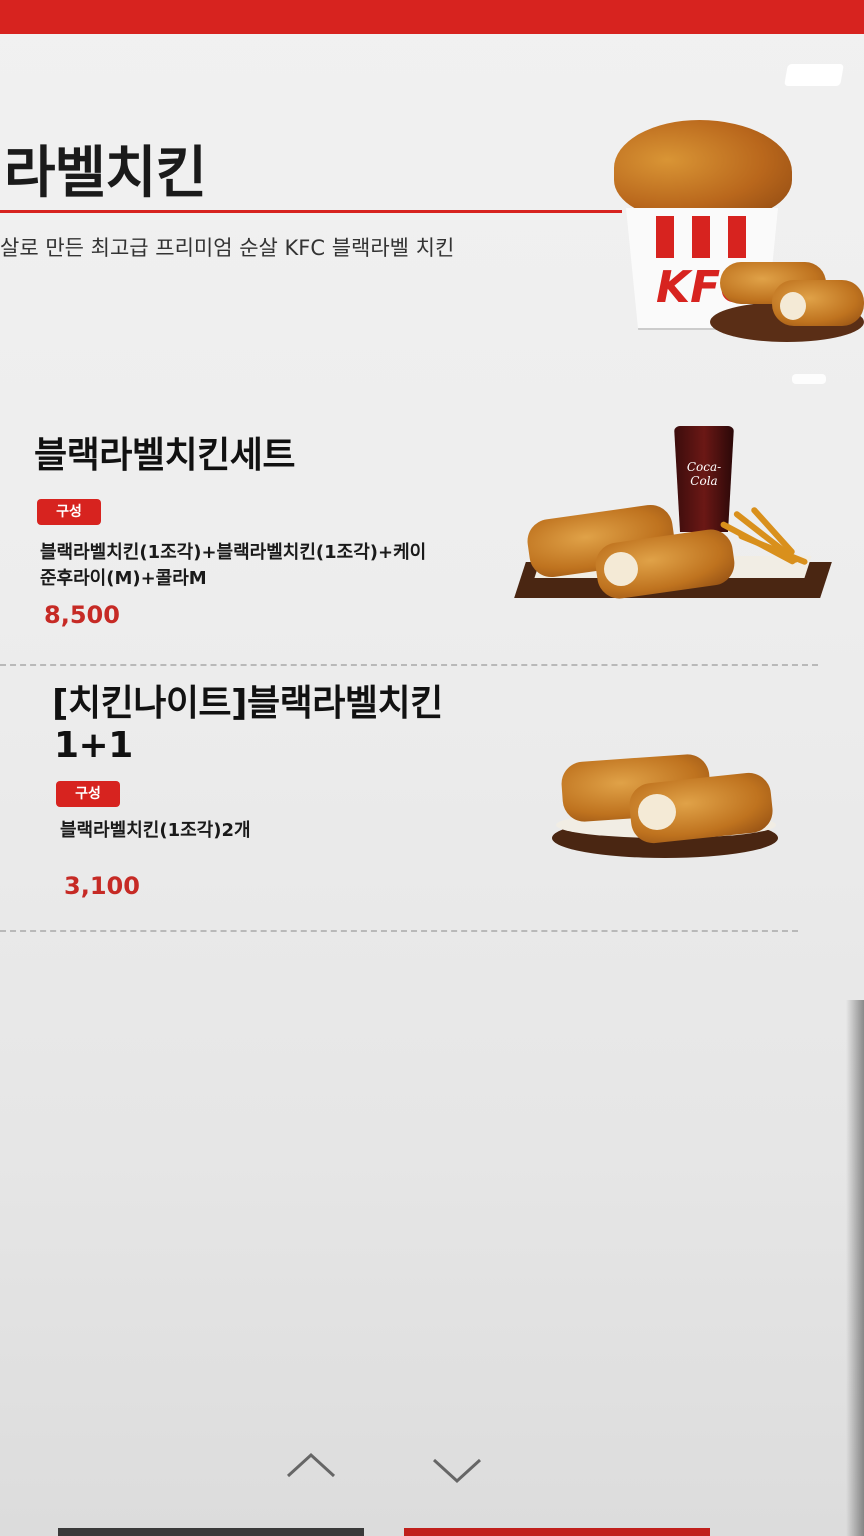 This screenshot has width=864, height=1536. What do you see at coordinates (814, 75) in the screenshot?
I see `screen-glare` at bounding box center [814, 75].